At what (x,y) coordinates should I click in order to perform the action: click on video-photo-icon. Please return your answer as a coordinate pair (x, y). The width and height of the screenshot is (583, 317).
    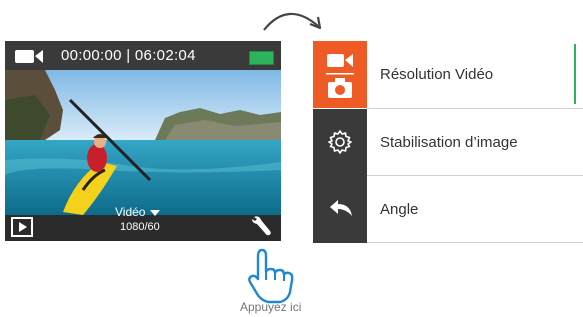
    Looking at the image, I should click on (340, 76).